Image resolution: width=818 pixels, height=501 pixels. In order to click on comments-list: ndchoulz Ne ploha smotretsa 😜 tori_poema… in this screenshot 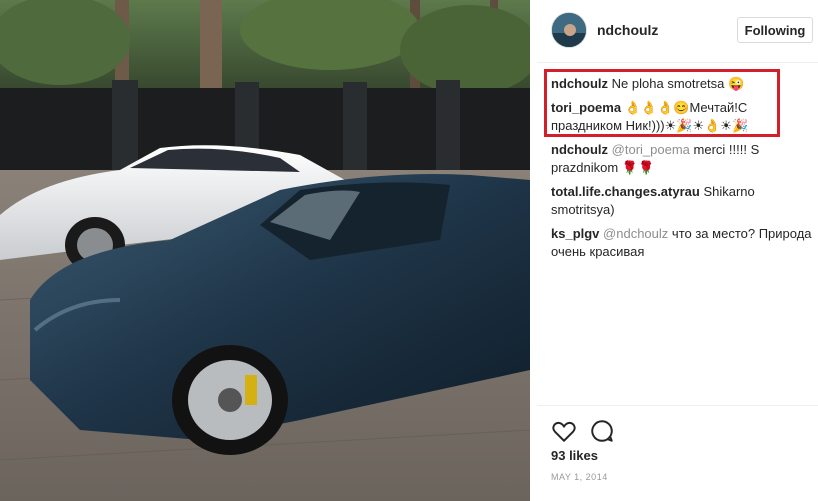, I will do `click(682, 171)`.